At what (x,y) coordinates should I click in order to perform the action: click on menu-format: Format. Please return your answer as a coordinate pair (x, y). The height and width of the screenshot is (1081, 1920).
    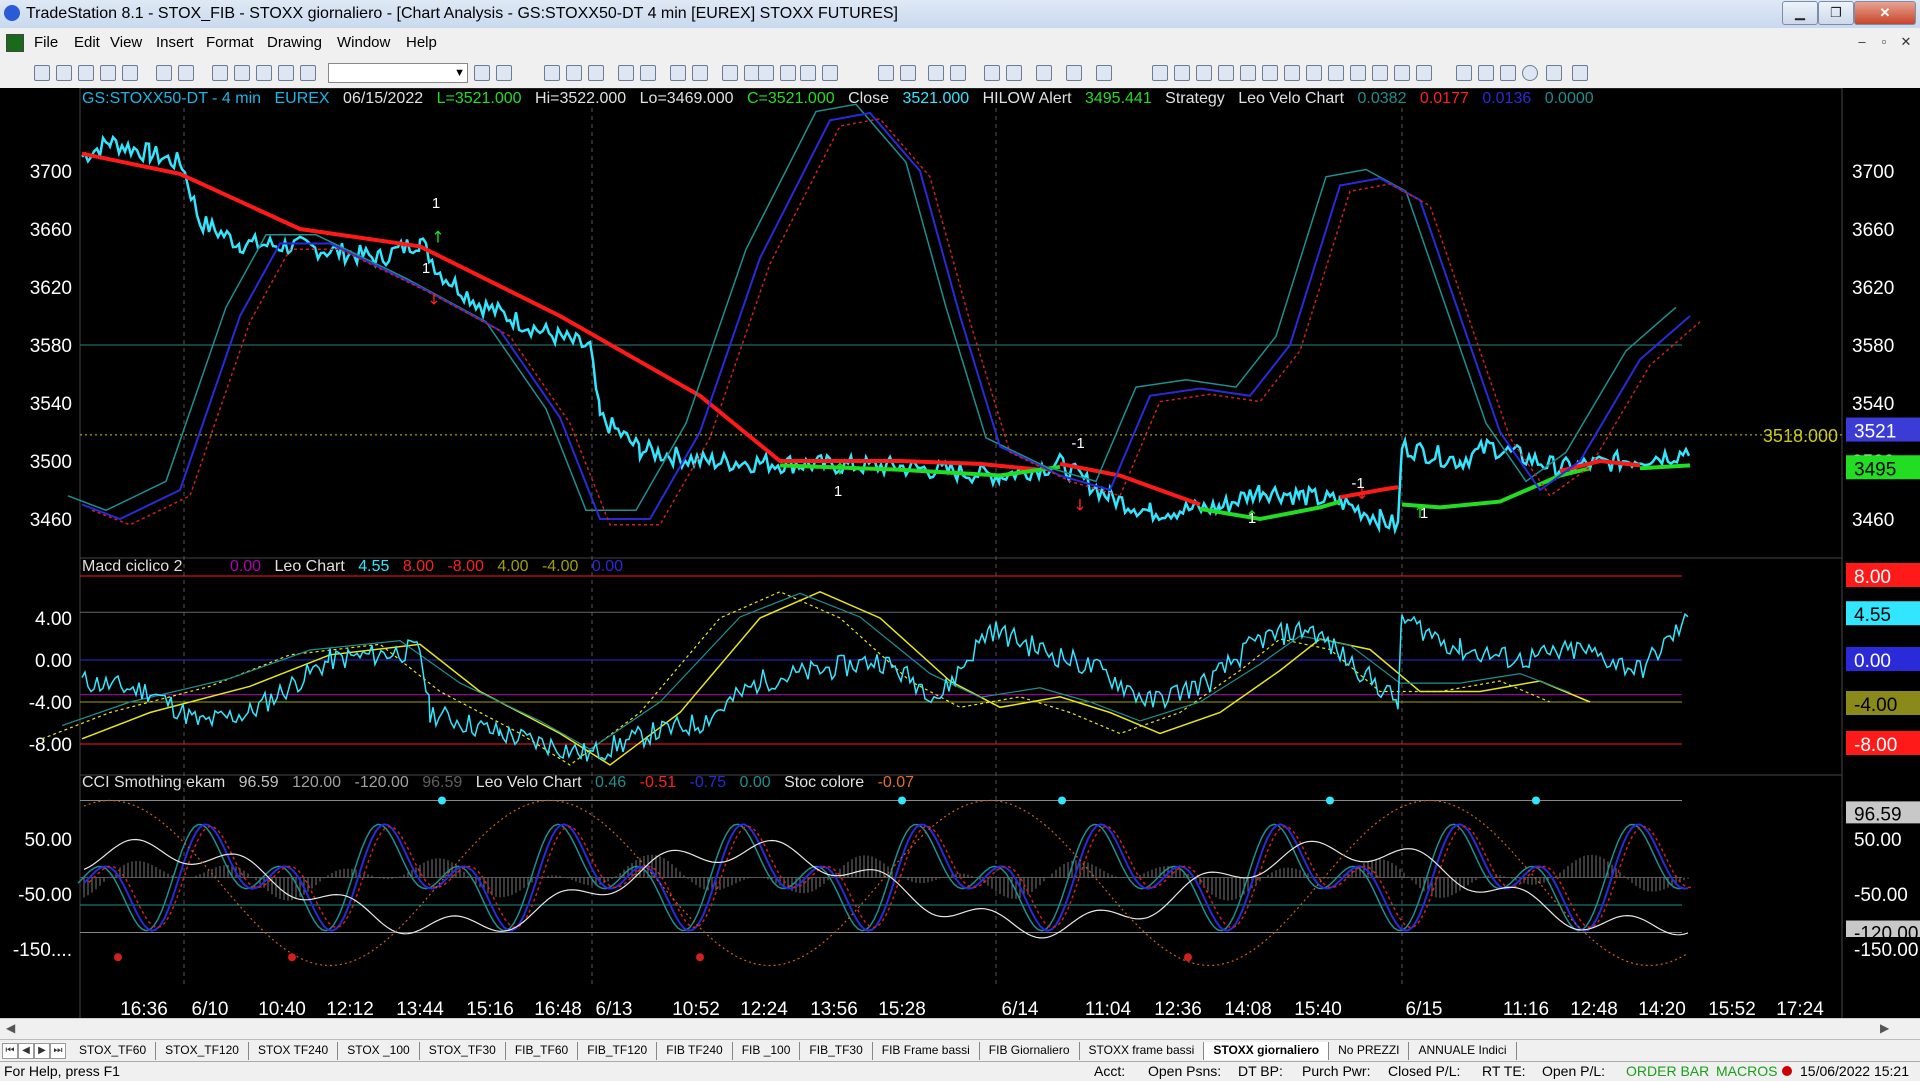
    Looking at the image, I should click on (230, 42).